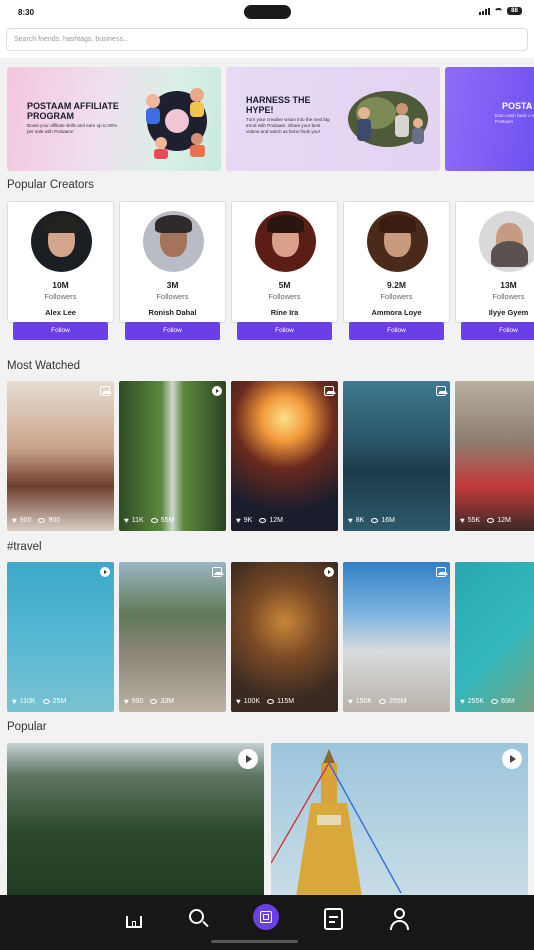  I want to click on media-tile: ♥ 9K 12M, so click(284, 456).